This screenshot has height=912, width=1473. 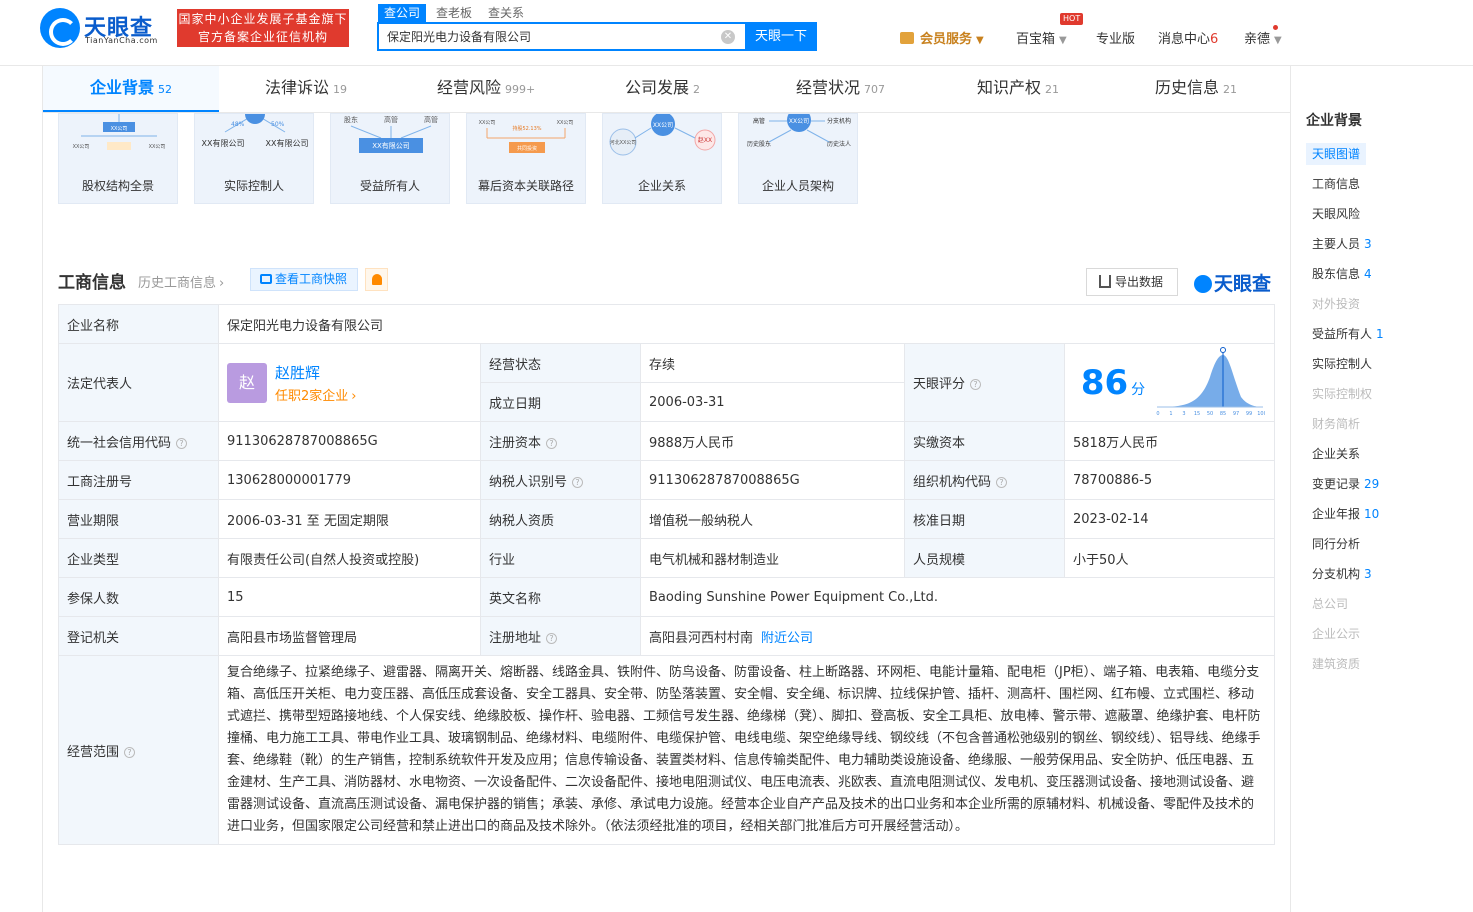 What do you see at coordinates (454, 13) in the screenshot?
I see `search-tab-boss: 查老板` at bounding box center [454, 13].